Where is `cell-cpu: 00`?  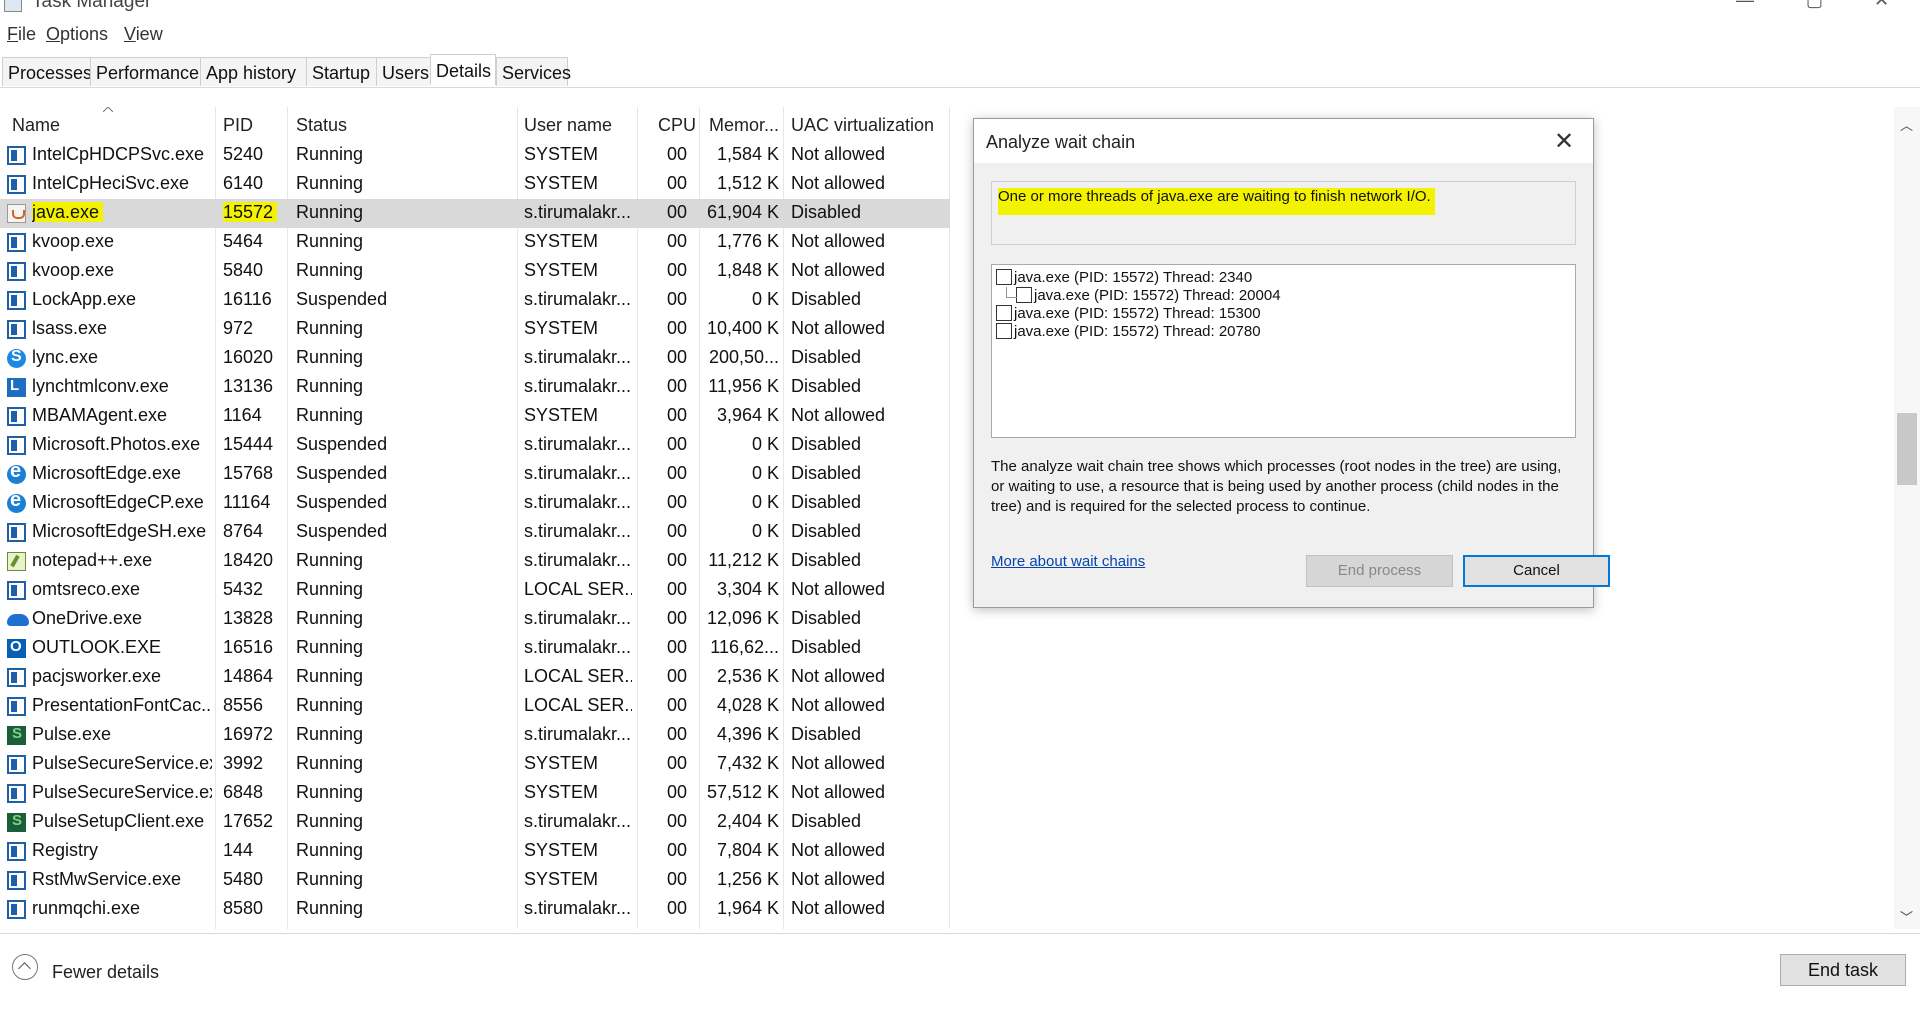
cell-cpu: 00 is located at coordinates (676, 154).